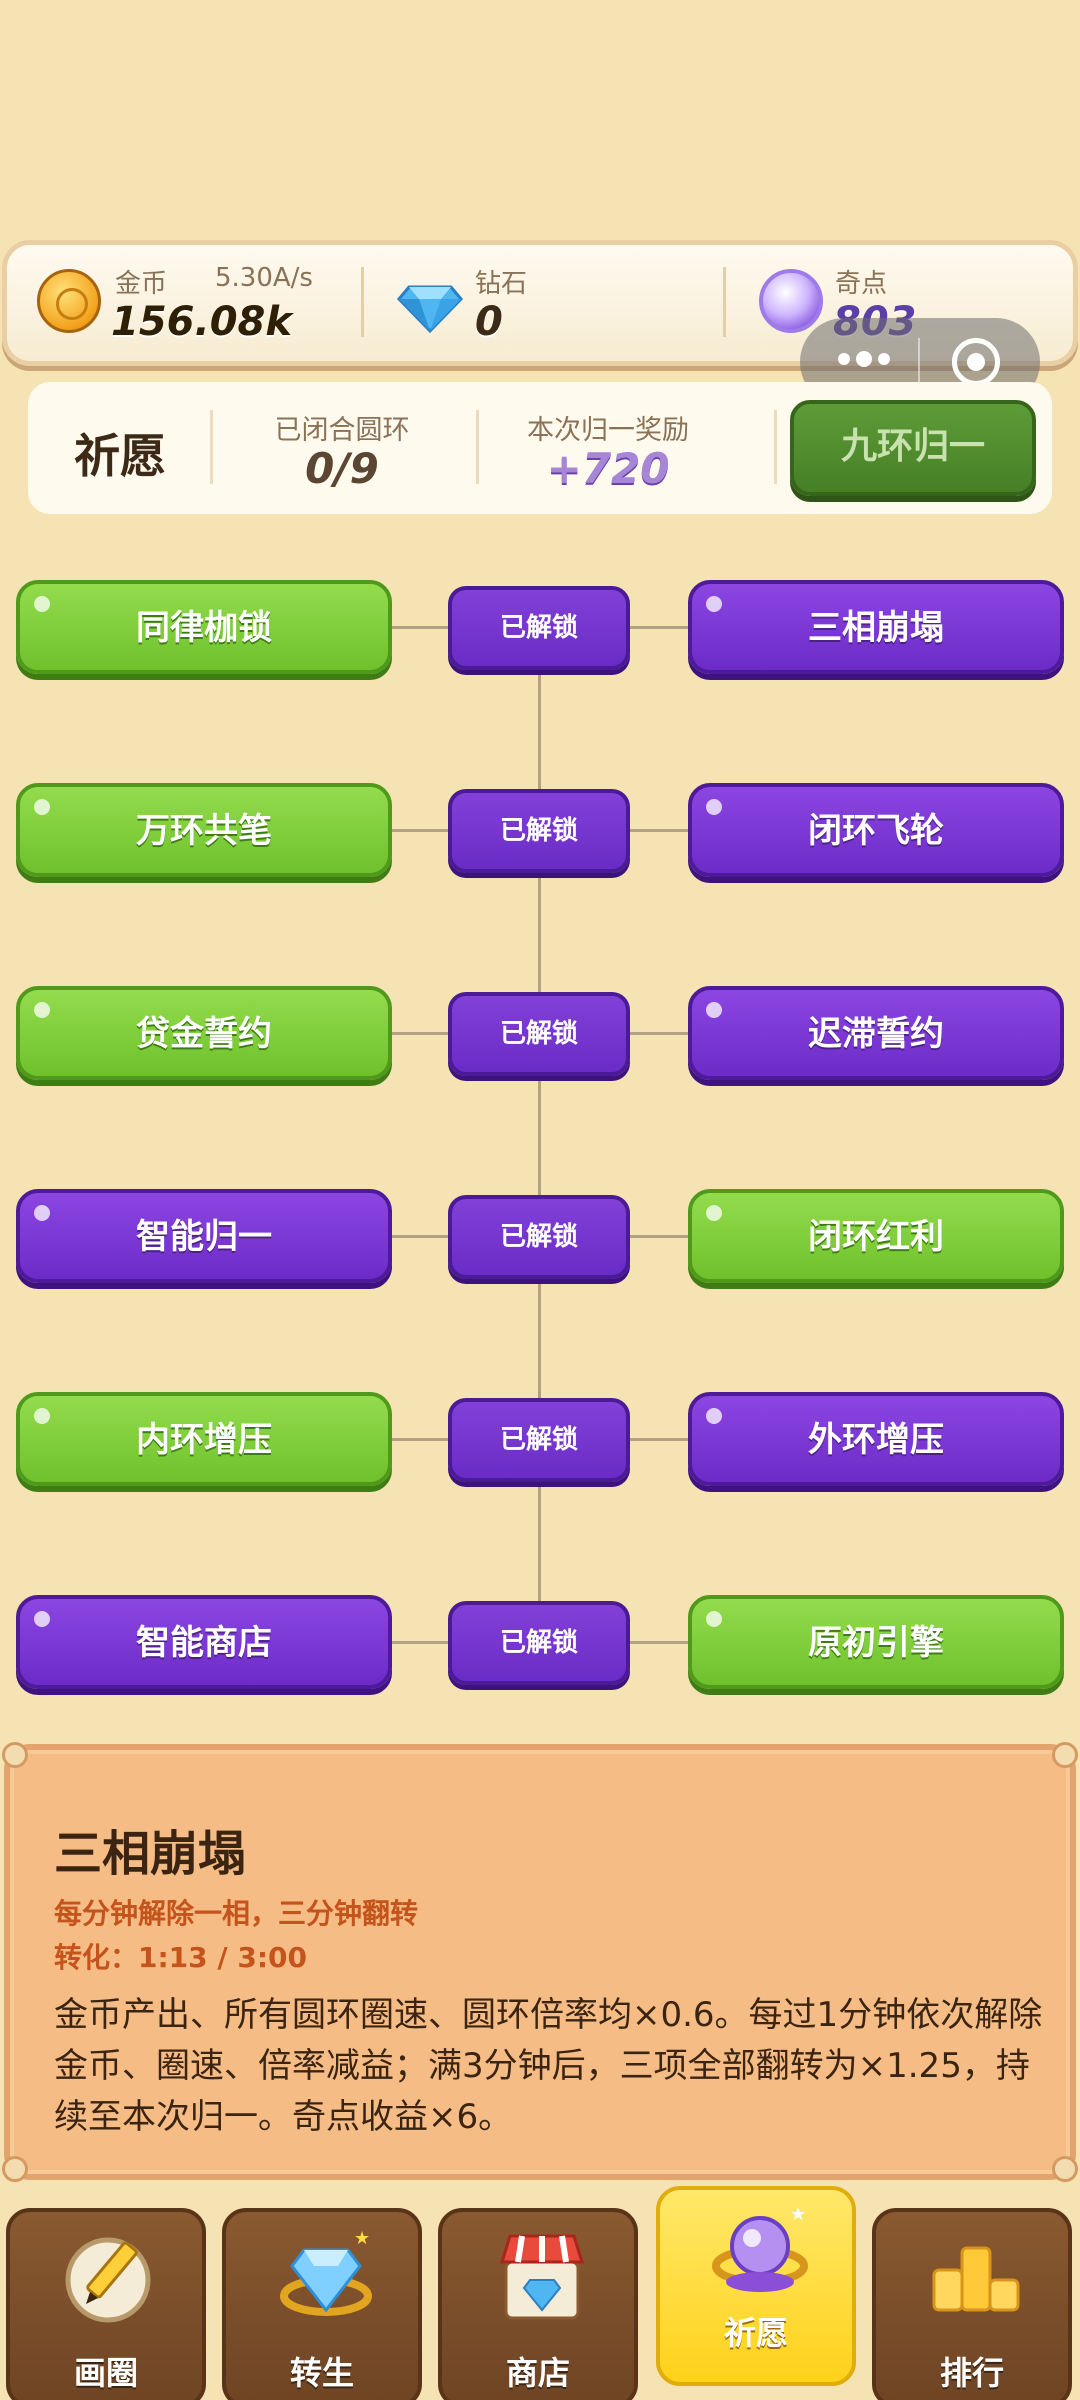 Image resolution: width=1080 pixels, height=2400 pixels. What do you see at coordinates (791, 301) in the screenshot?
I see `purple-orb-icon` at bounding box center [791, 301].